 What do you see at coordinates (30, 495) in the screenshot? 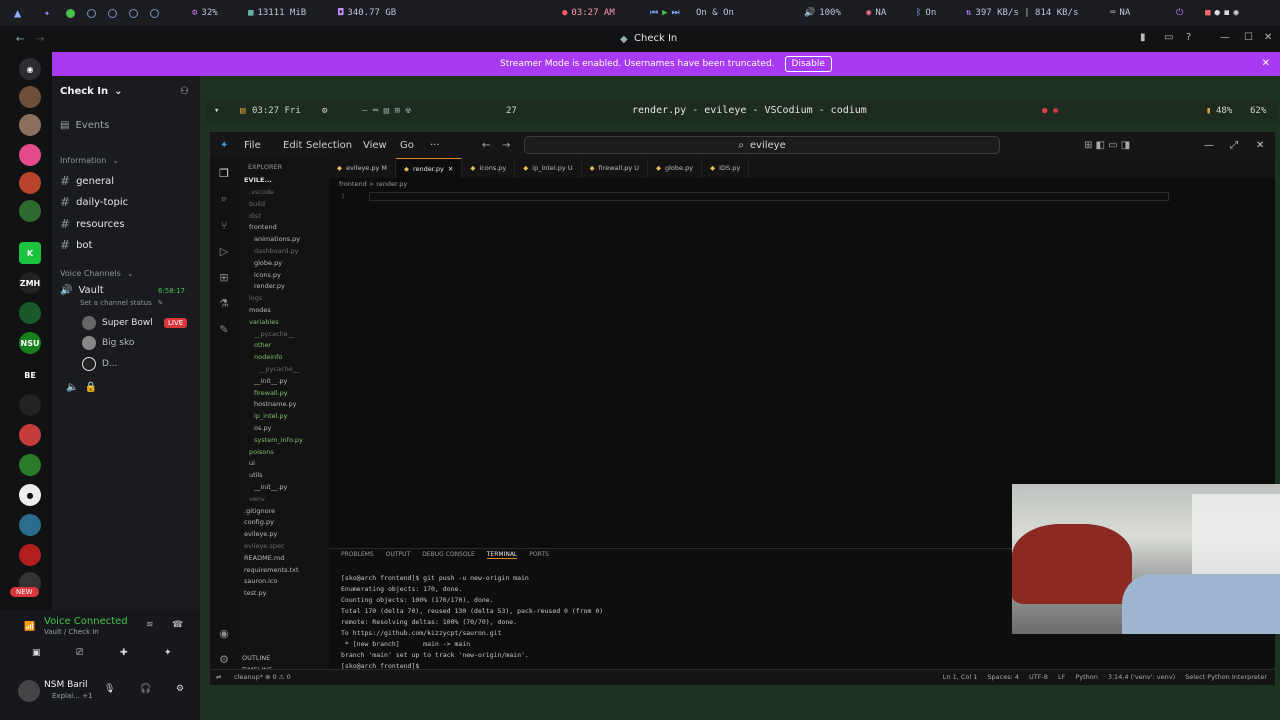
I see `server-icon-11: ●` at bounding box center [30, 495].